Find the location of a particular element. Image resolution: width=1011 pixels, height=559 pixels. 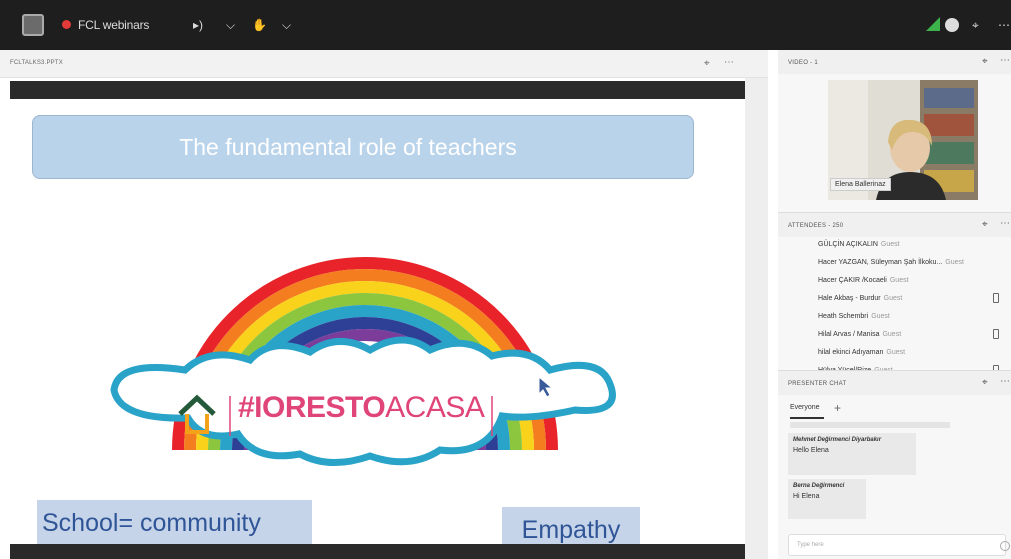

chat-input-placeholder: Type here is located at coordinates (810, 545).